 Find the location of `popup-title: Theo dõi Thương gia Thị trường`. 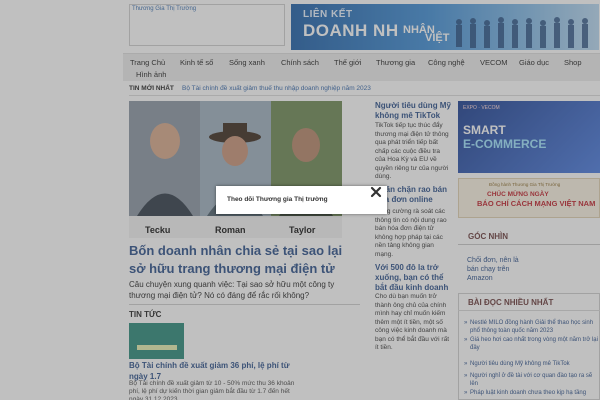

popup-title: Theo dõi Thương gia Thị trường is located at coordinates (277, 199).